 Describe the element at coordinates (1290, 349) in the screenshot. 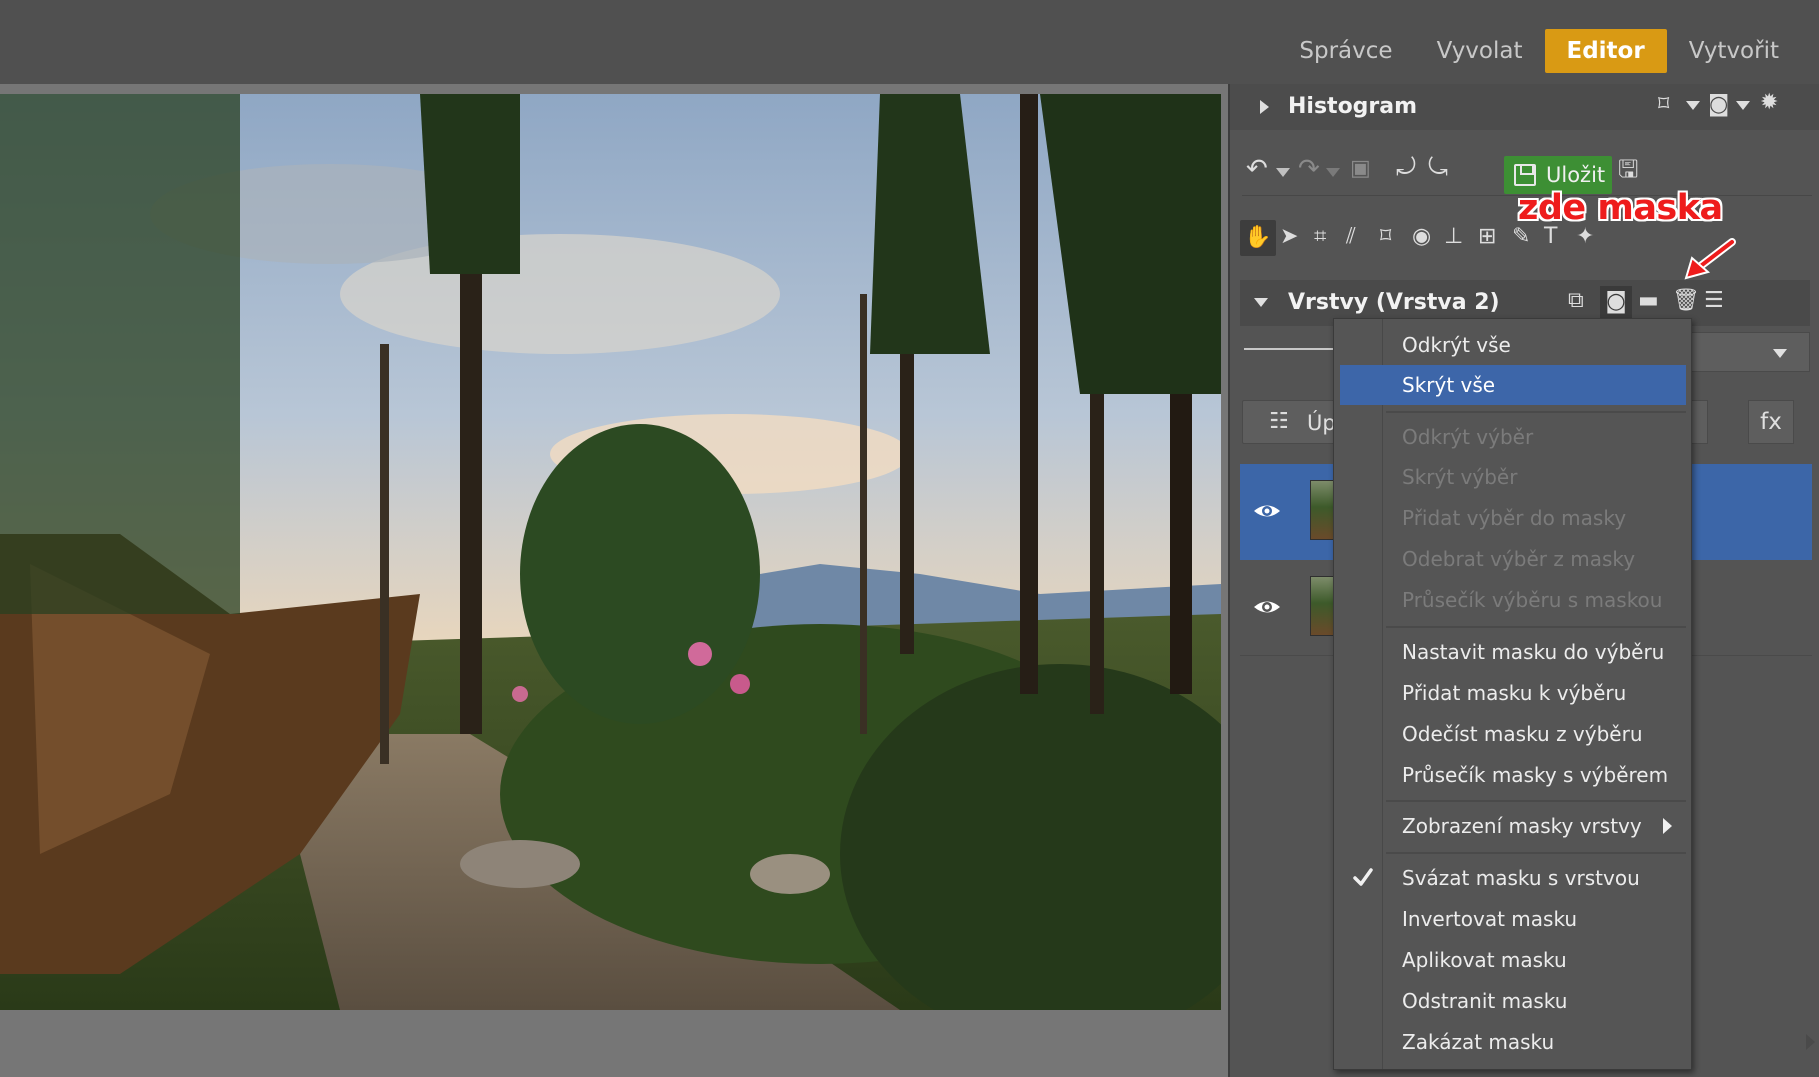

I see `opacity-slider` at that location.